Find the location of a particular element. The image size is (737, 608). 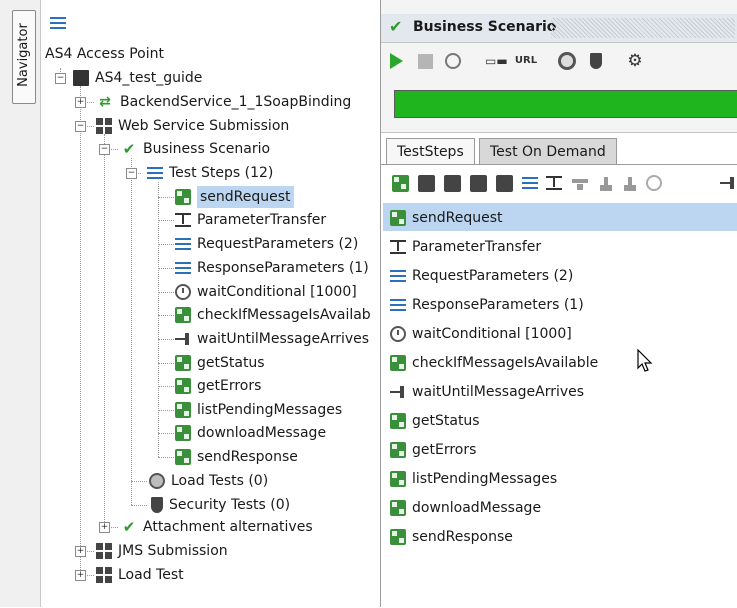

tab-teststeps: TestSteps is located at coordinates (430, 151).